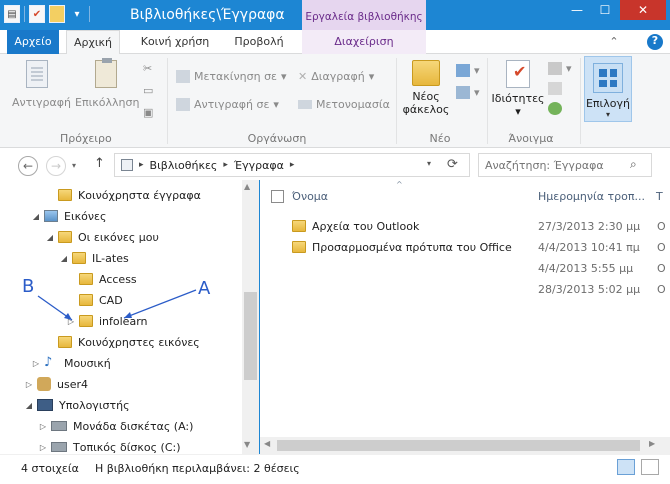 The image size is (670, 484). What do you see at coordinates (74, 165) in the screenshot?
I see `recent-locations-chevron-icon: ▾` at bounding box center [74, 165].